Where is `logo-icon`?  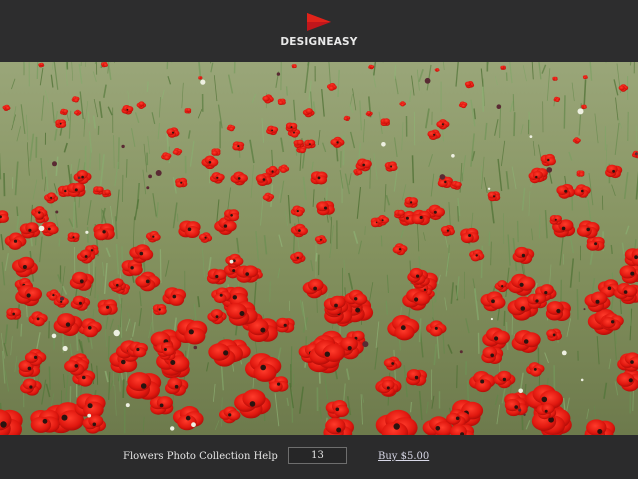
logo-icon is located at coordinates (319, 22).